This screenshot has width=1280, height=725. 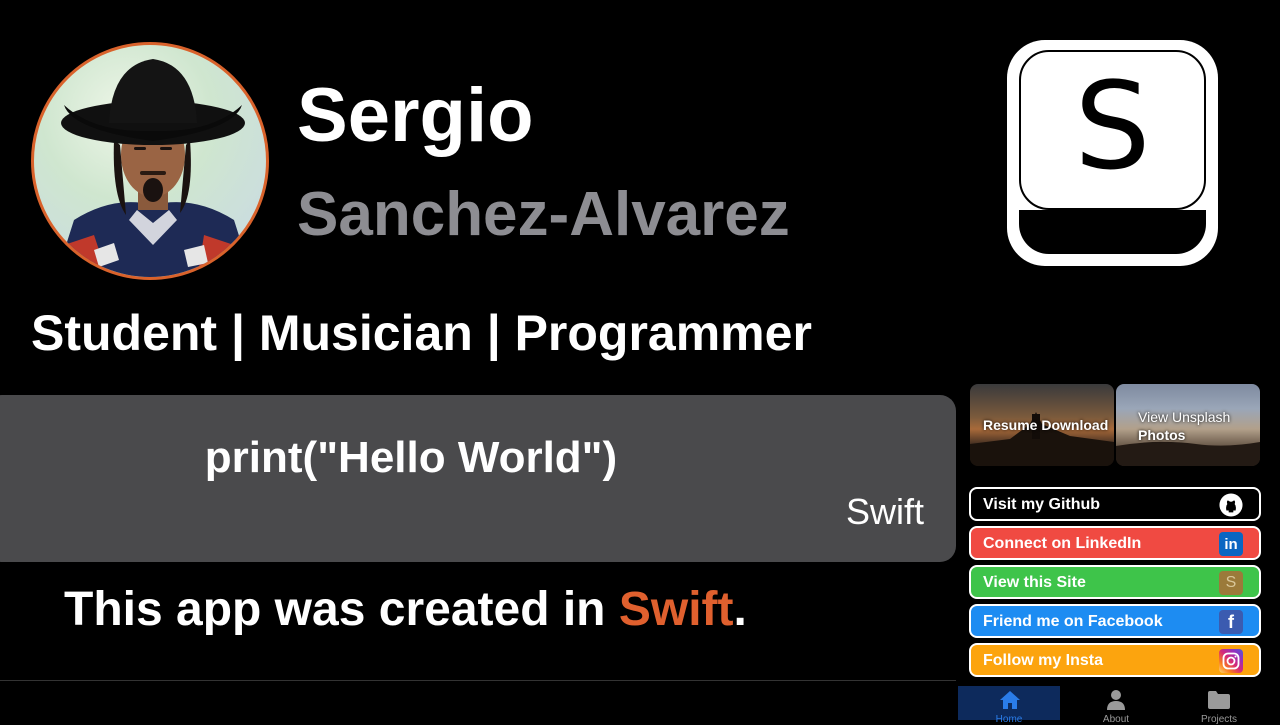 What do you see at coordinates (1231, 583) in the screenshot?
I see `site-icon: S` at bounding box center [1231, 583].